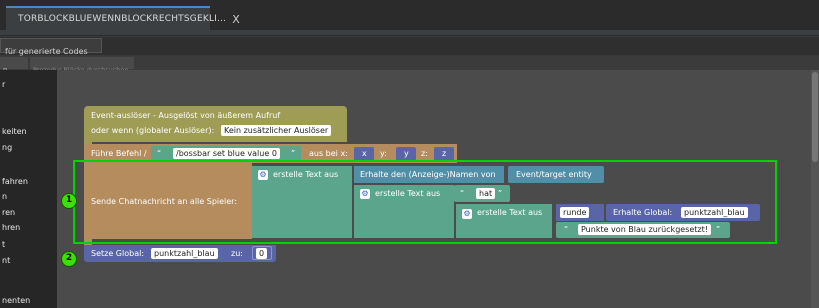  I want to click on to-label: zu:, so click(237, 253).